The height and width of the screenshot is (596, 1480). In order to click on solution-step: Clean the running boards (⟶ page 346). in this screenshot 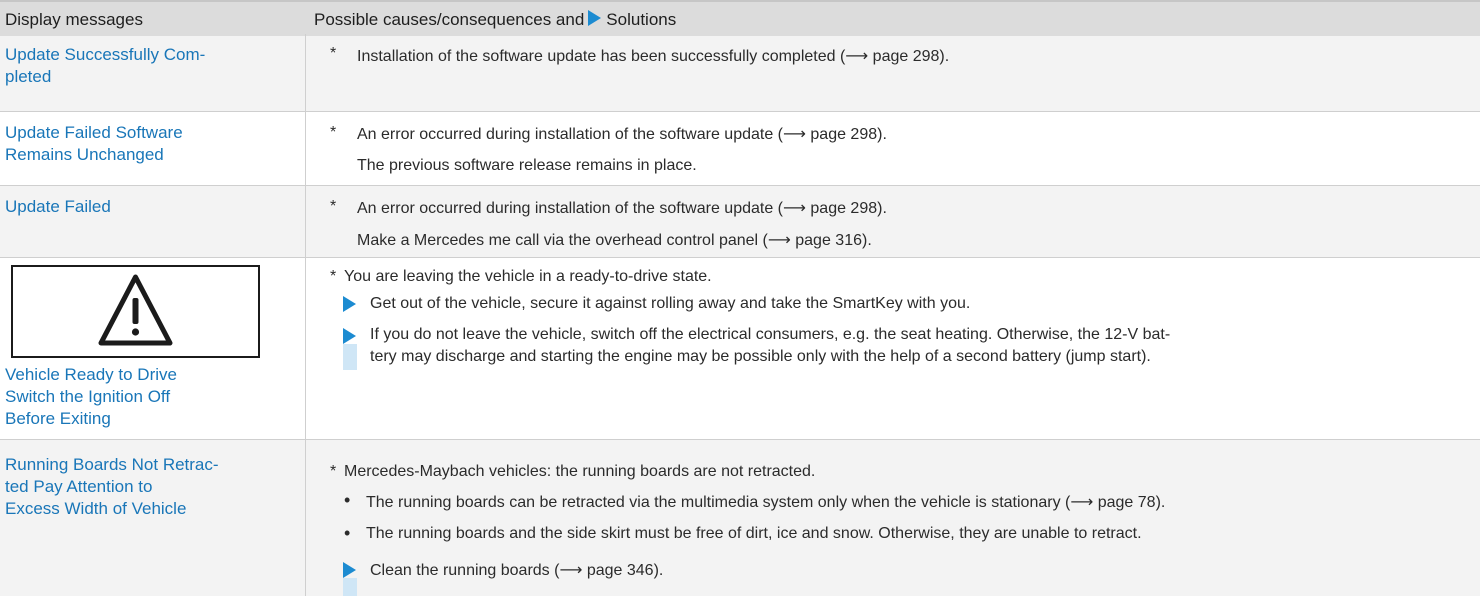, I will do `click(517, 570)`.